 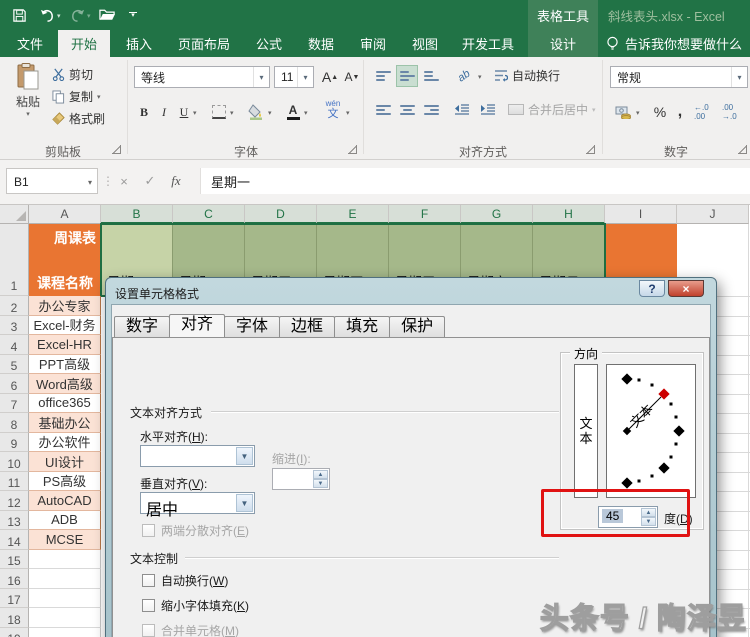 What do you see at coordinates (569, 214) in the screenshot?
I see `col-header-h: H` at bounding box center [569, 214].